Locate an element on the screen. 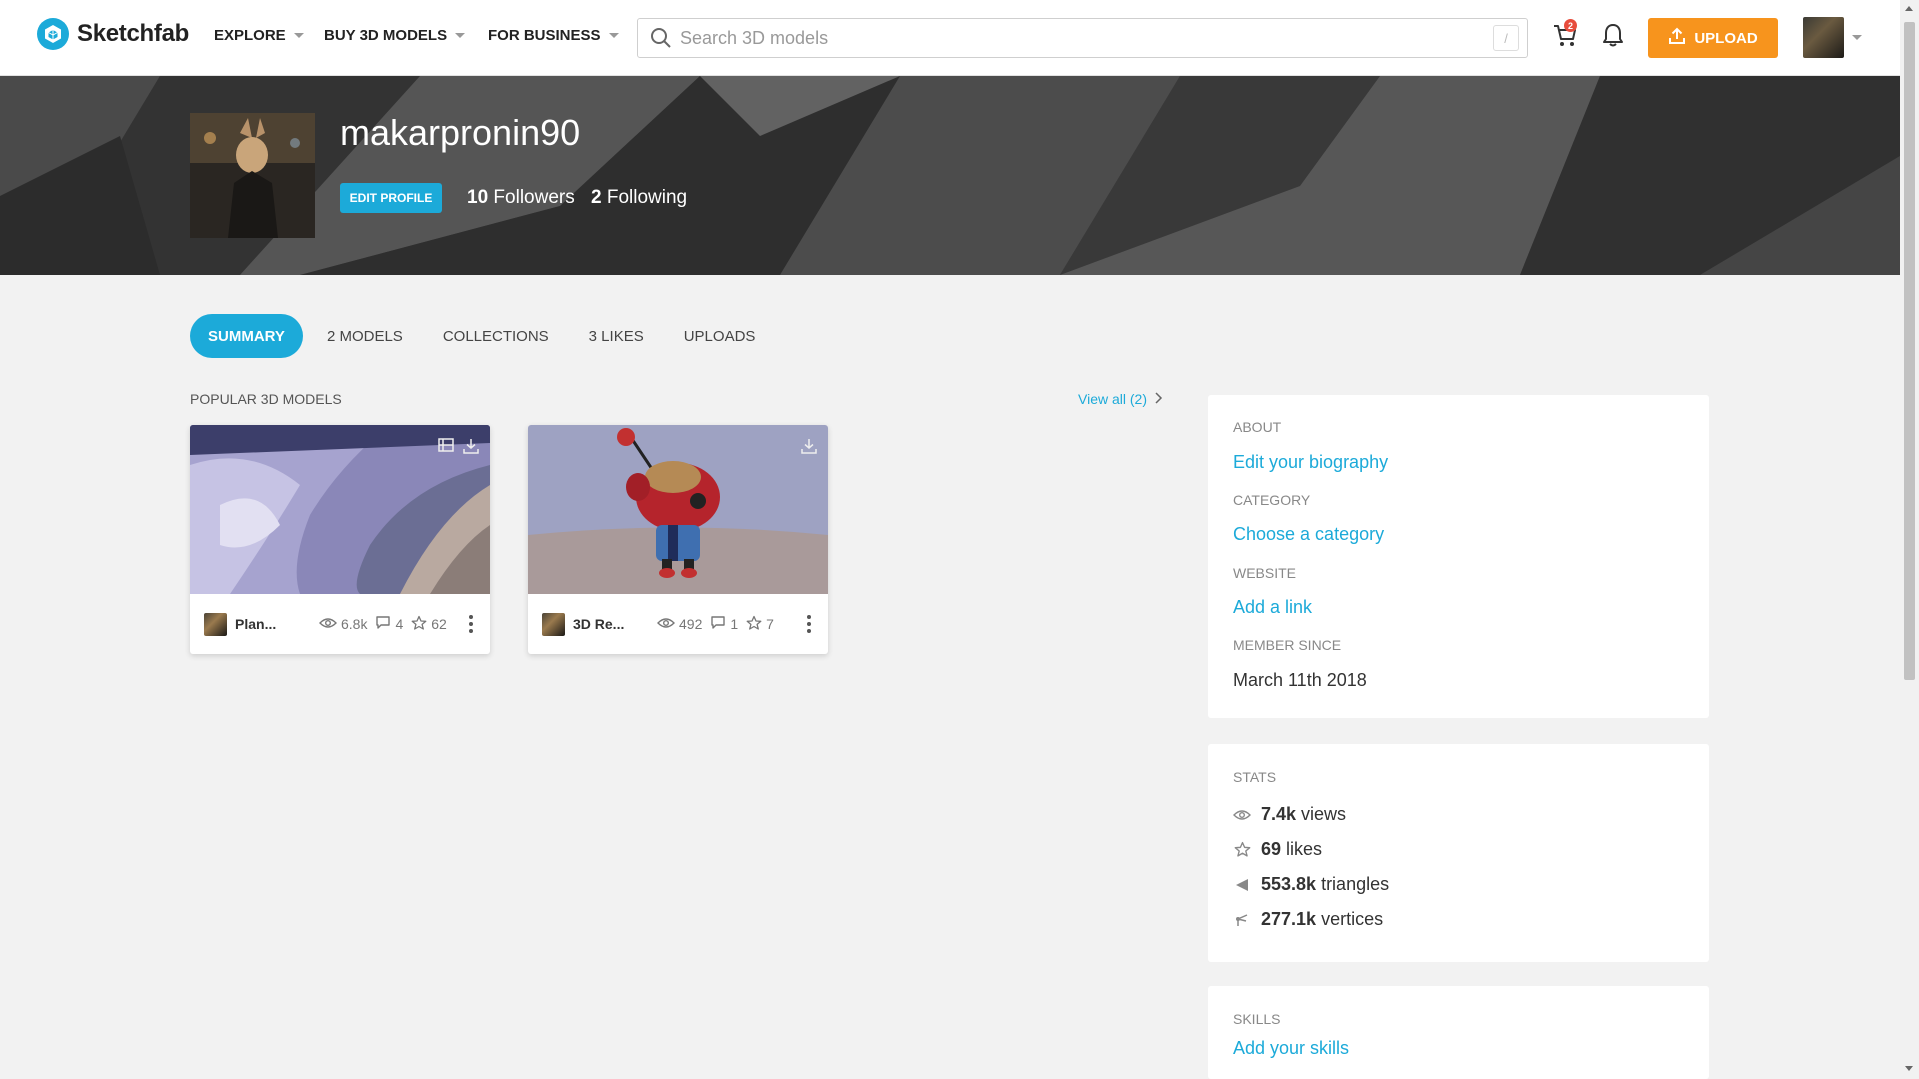 The height and width of the screenshot is (1079, 1919). following-label: Following is located at coordinates (647, 197).